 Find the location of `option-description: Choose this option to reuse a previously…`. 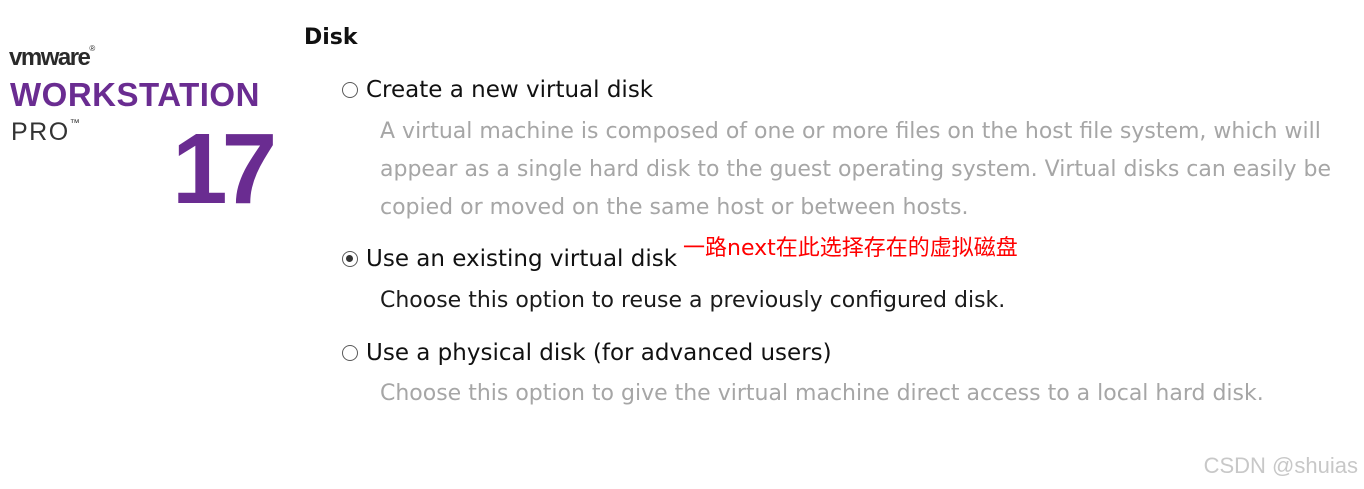

option-description: Choose this option to reuse a previously… is located at coordinates (693, 300).